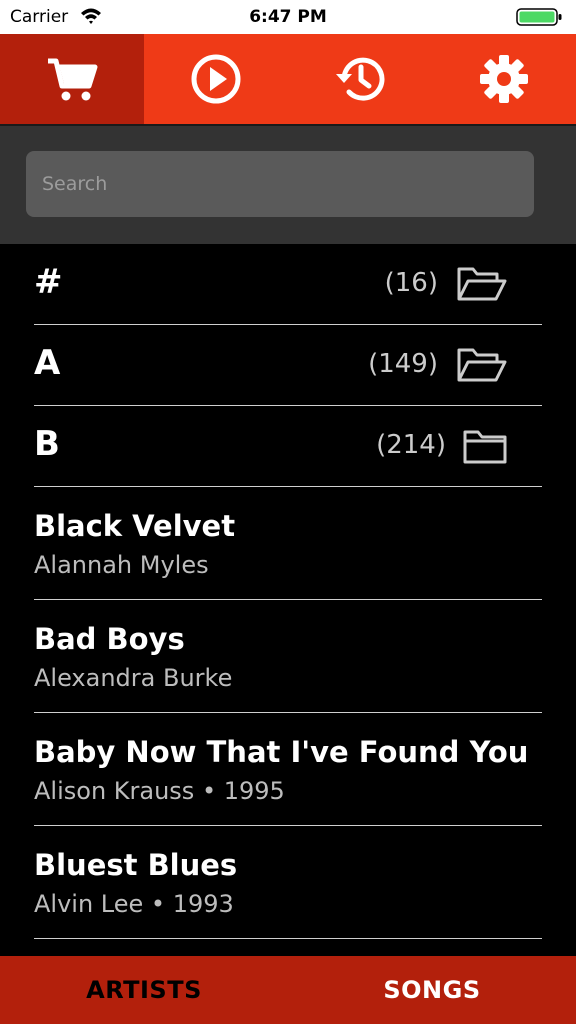  What do you see at coordinates (109, 639) in the screenshot?
I see `song-title: Bad Boys` at bounding box center [109, 639].